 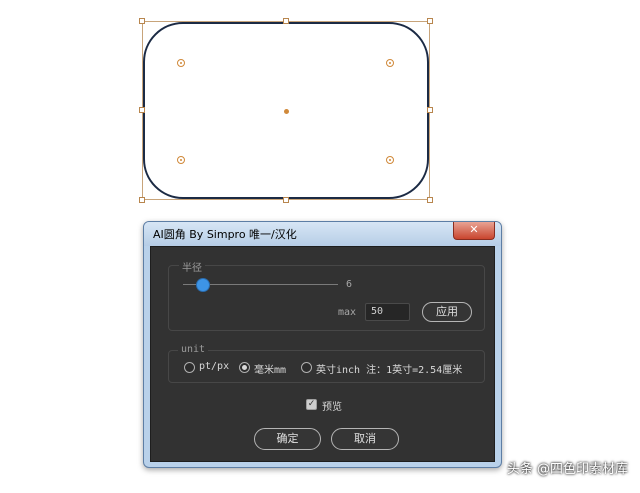 I want to click on center-point, so click(x=286, y=111).